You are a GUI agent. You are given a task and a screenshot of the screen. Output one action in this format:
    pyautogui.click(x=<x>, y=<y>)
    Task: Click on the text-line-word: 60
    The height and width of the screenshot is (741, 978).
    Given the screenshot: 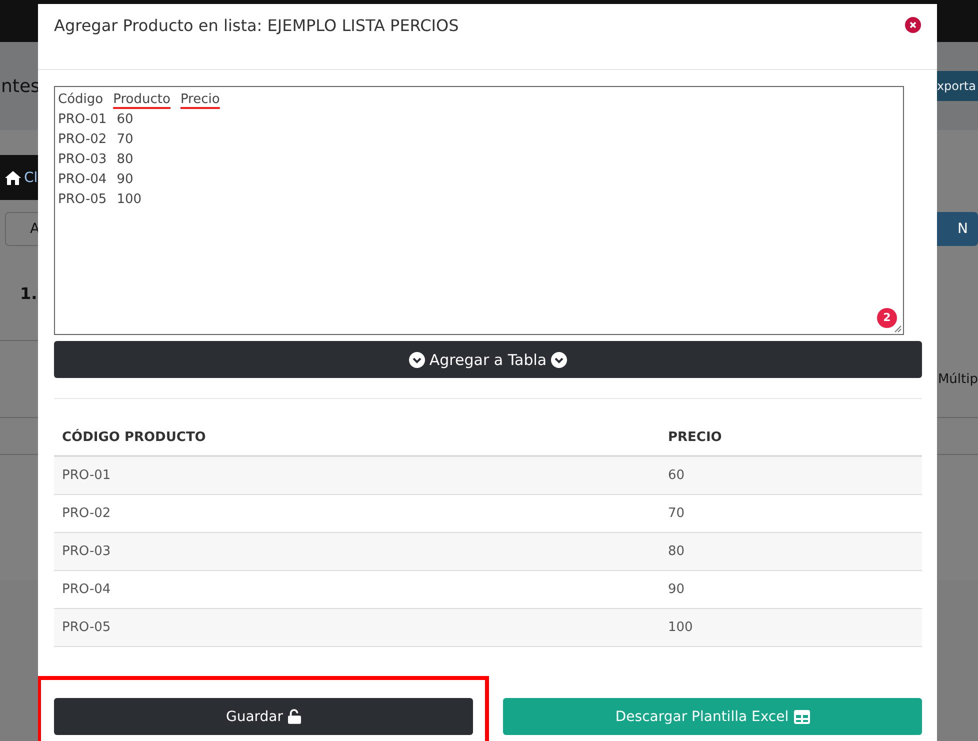 What is the action you would take?
    pyautogui.click(x=125, y=120)
    